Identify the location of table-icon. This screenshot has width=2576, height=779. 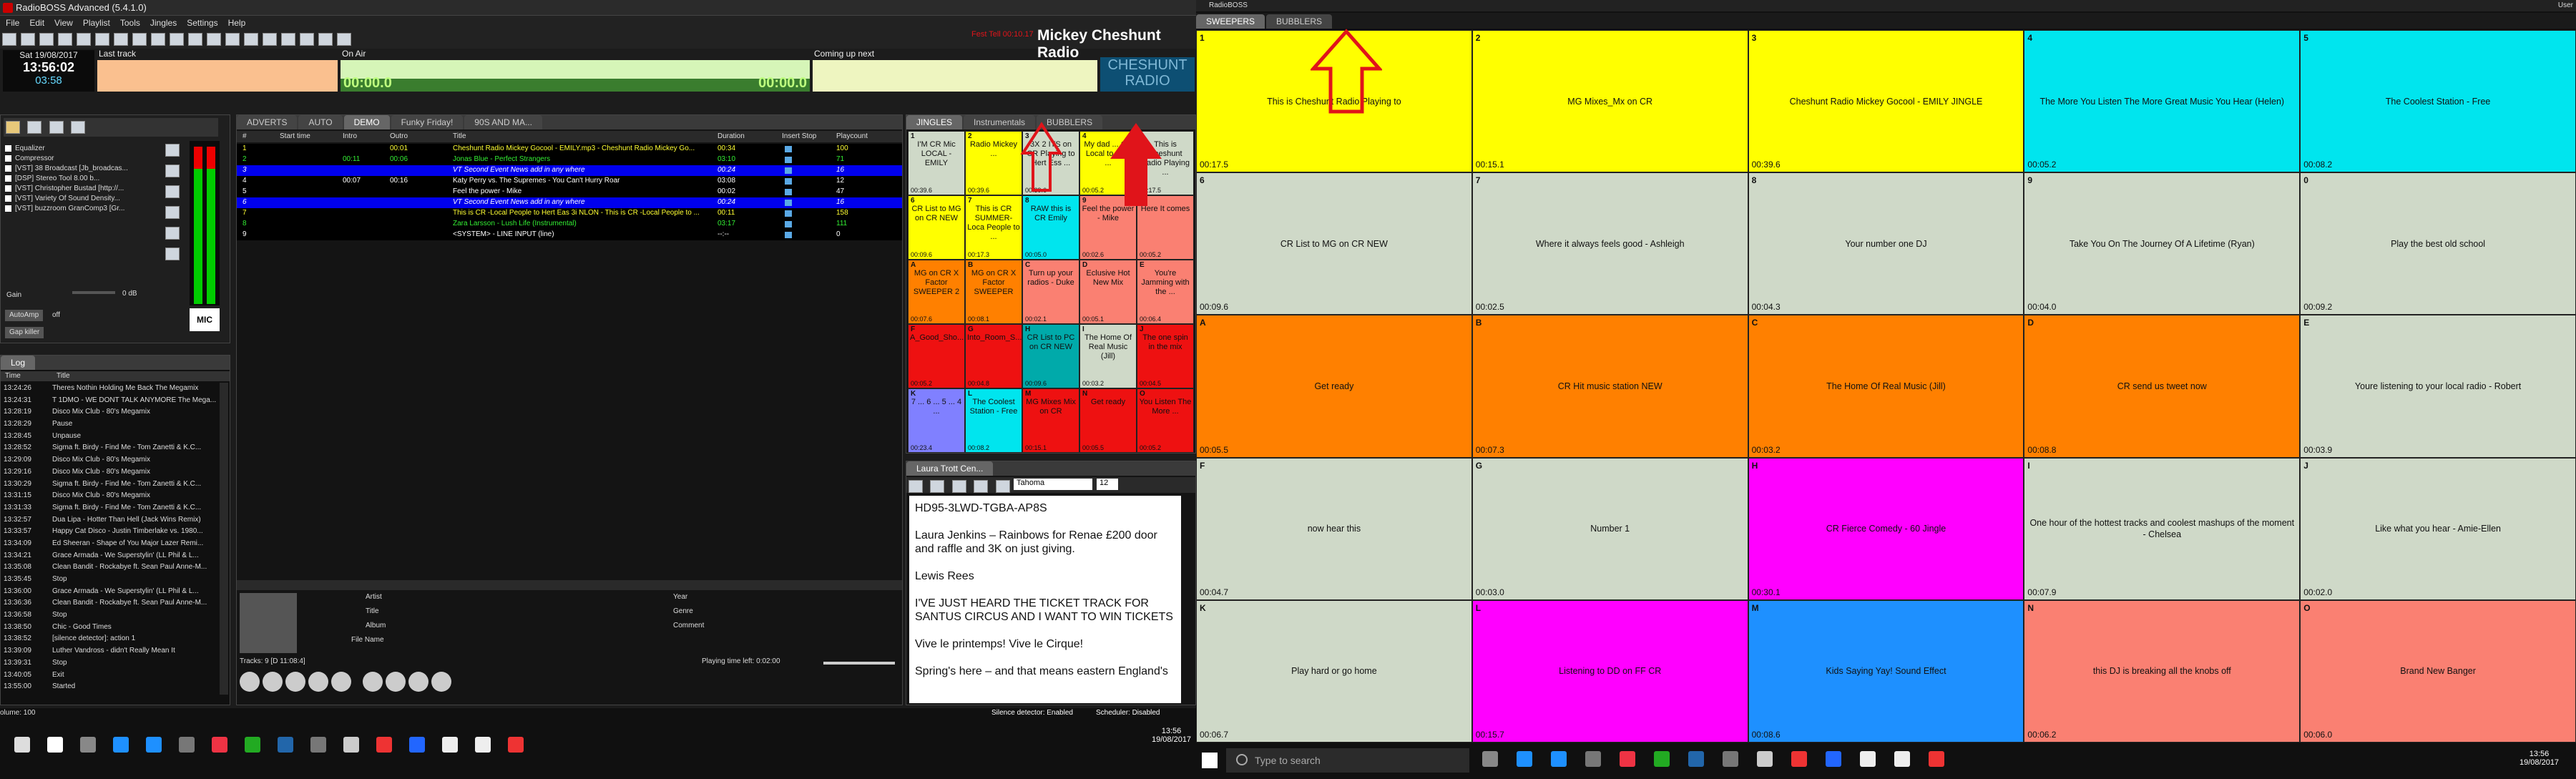
(214, 39).